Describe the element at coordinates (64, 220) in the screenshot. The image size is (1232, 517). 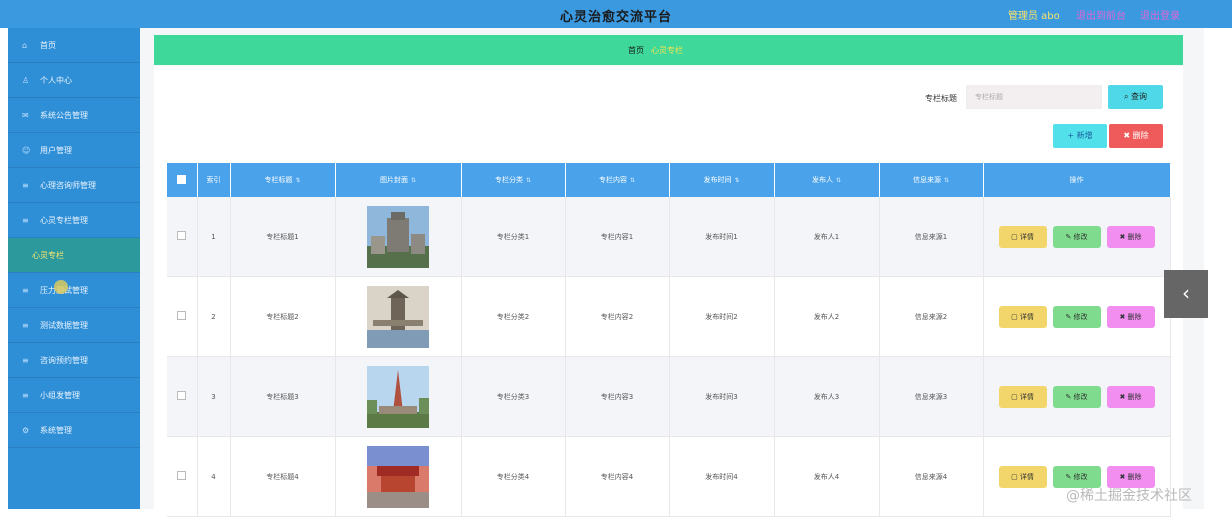
I see `sidebar-item-label: 心灵专栏管理` at that location.